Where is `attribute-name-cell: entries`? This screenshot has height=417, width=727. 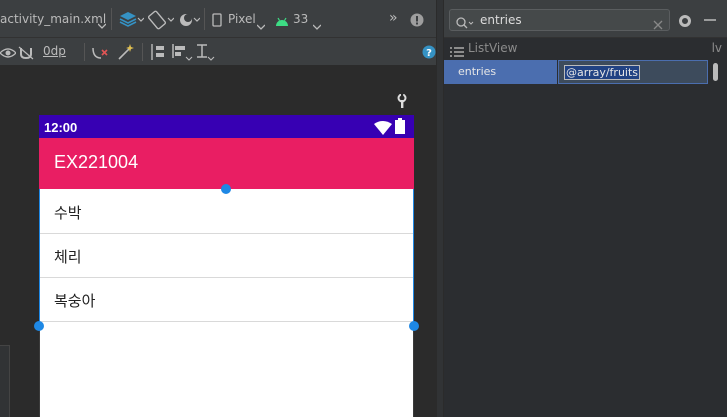
attribute-name-cell: entries is located at coordinates (500, 72).